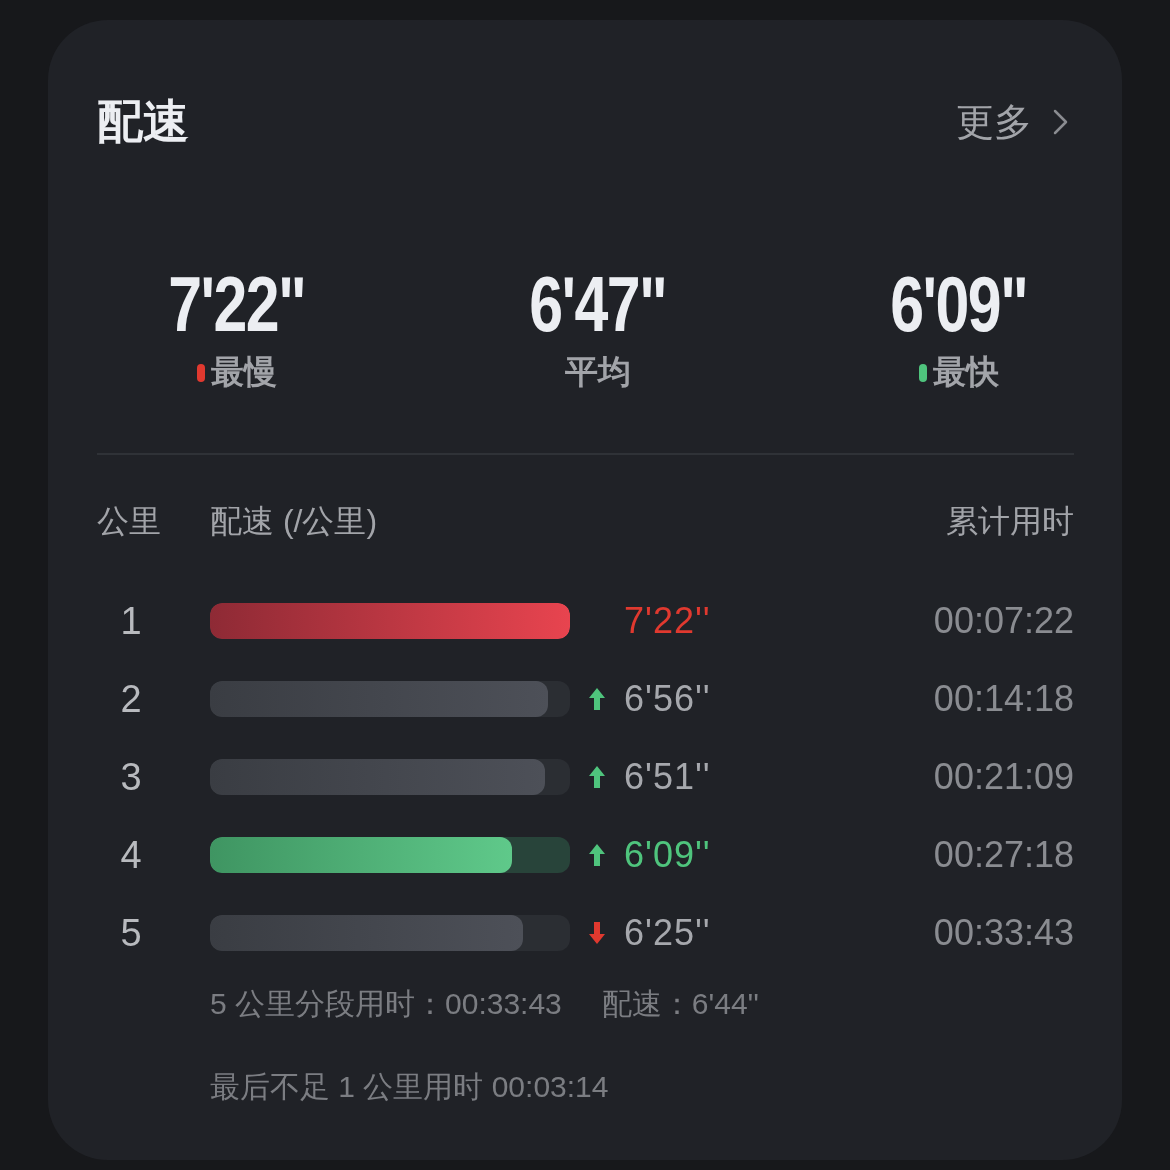 The height and width of the screenshot is (1170, 1170). What do you see at coordinates (1003, 933) in the screenshot?
I see `cumulative-time: 00:33:43` at bounding box center [1003, 933].